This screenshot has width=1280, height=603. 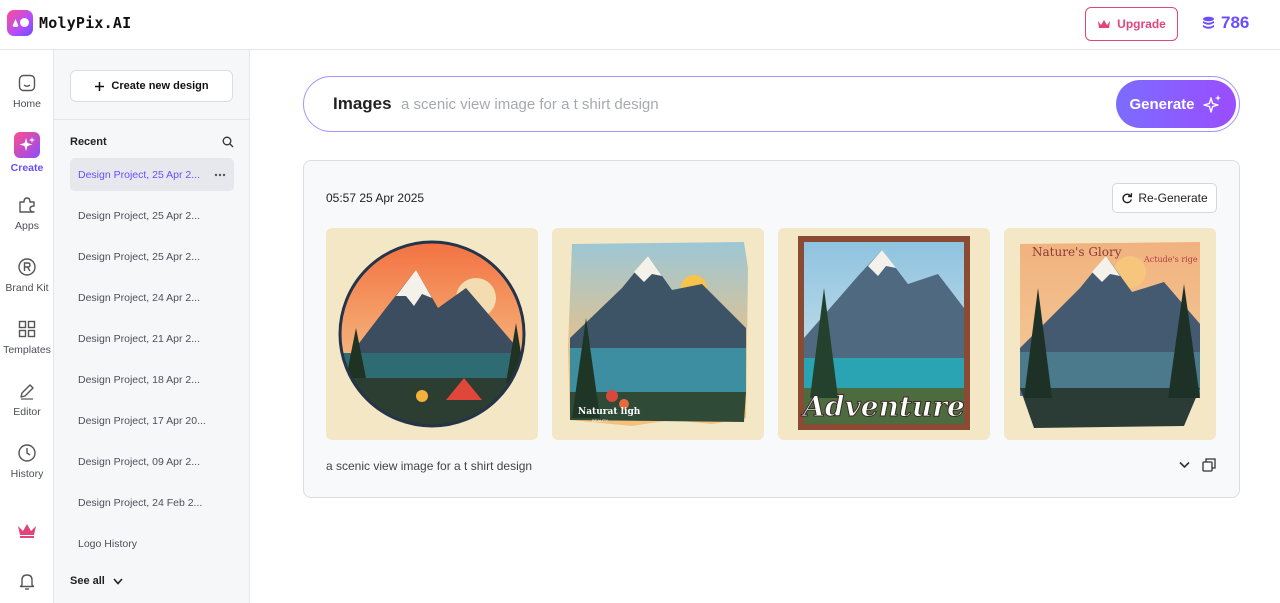 What do you see at coordinates (429, 466) in the screenshot?
I see `prompt-caption: a scenic view image for a t shirt design` at bounding box center [429, 466].